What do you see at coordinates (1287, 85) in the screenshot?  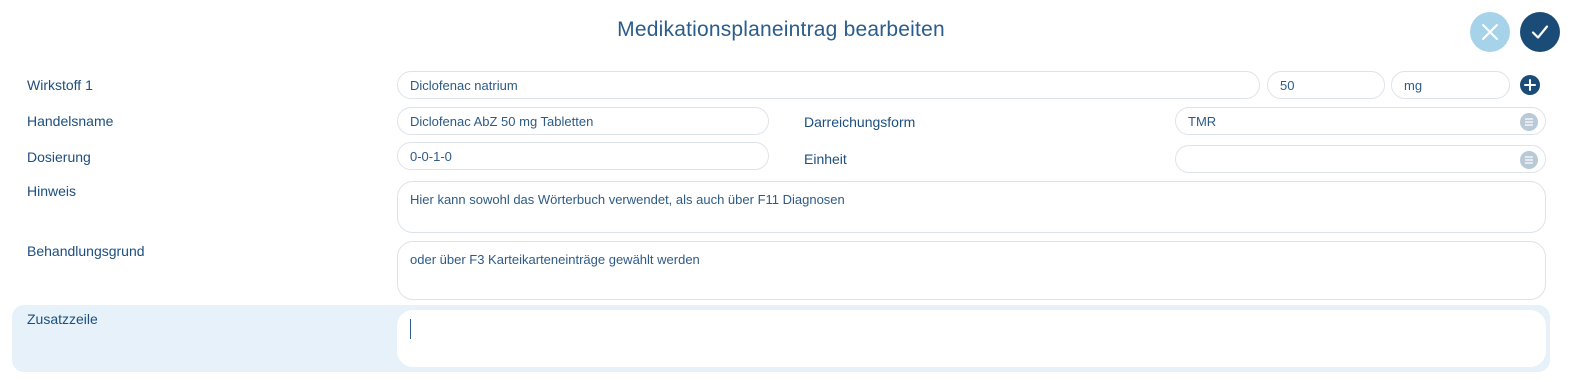 I see `amount-value: 50` at bounding box center [1287, 85].